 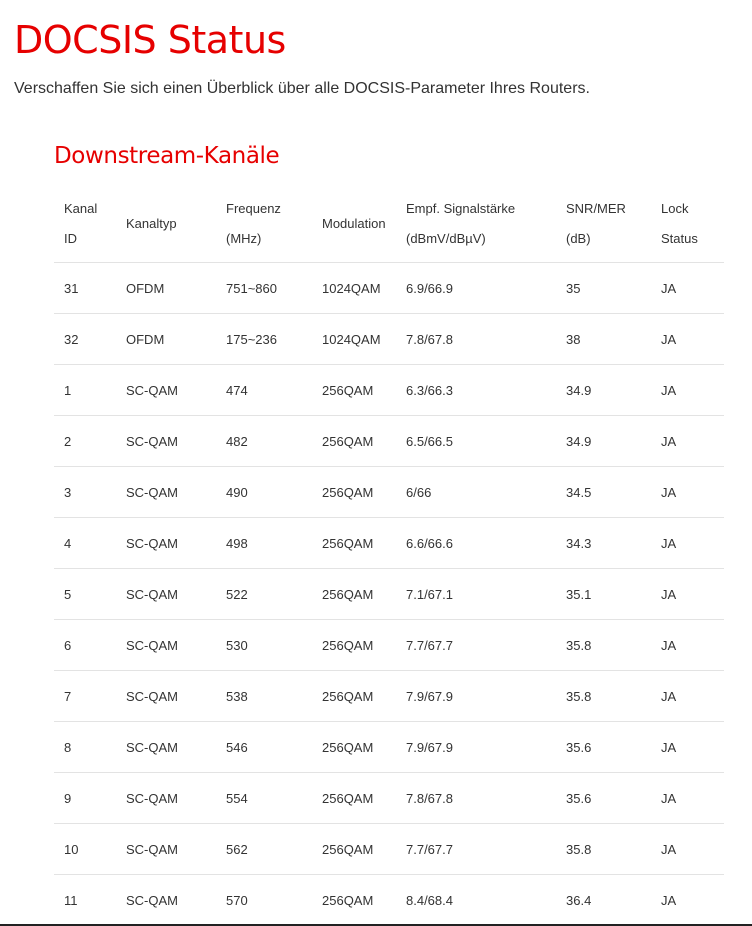 I want to click on header-channel-type-line: Kanaltyp, so click(x=151, y=223).